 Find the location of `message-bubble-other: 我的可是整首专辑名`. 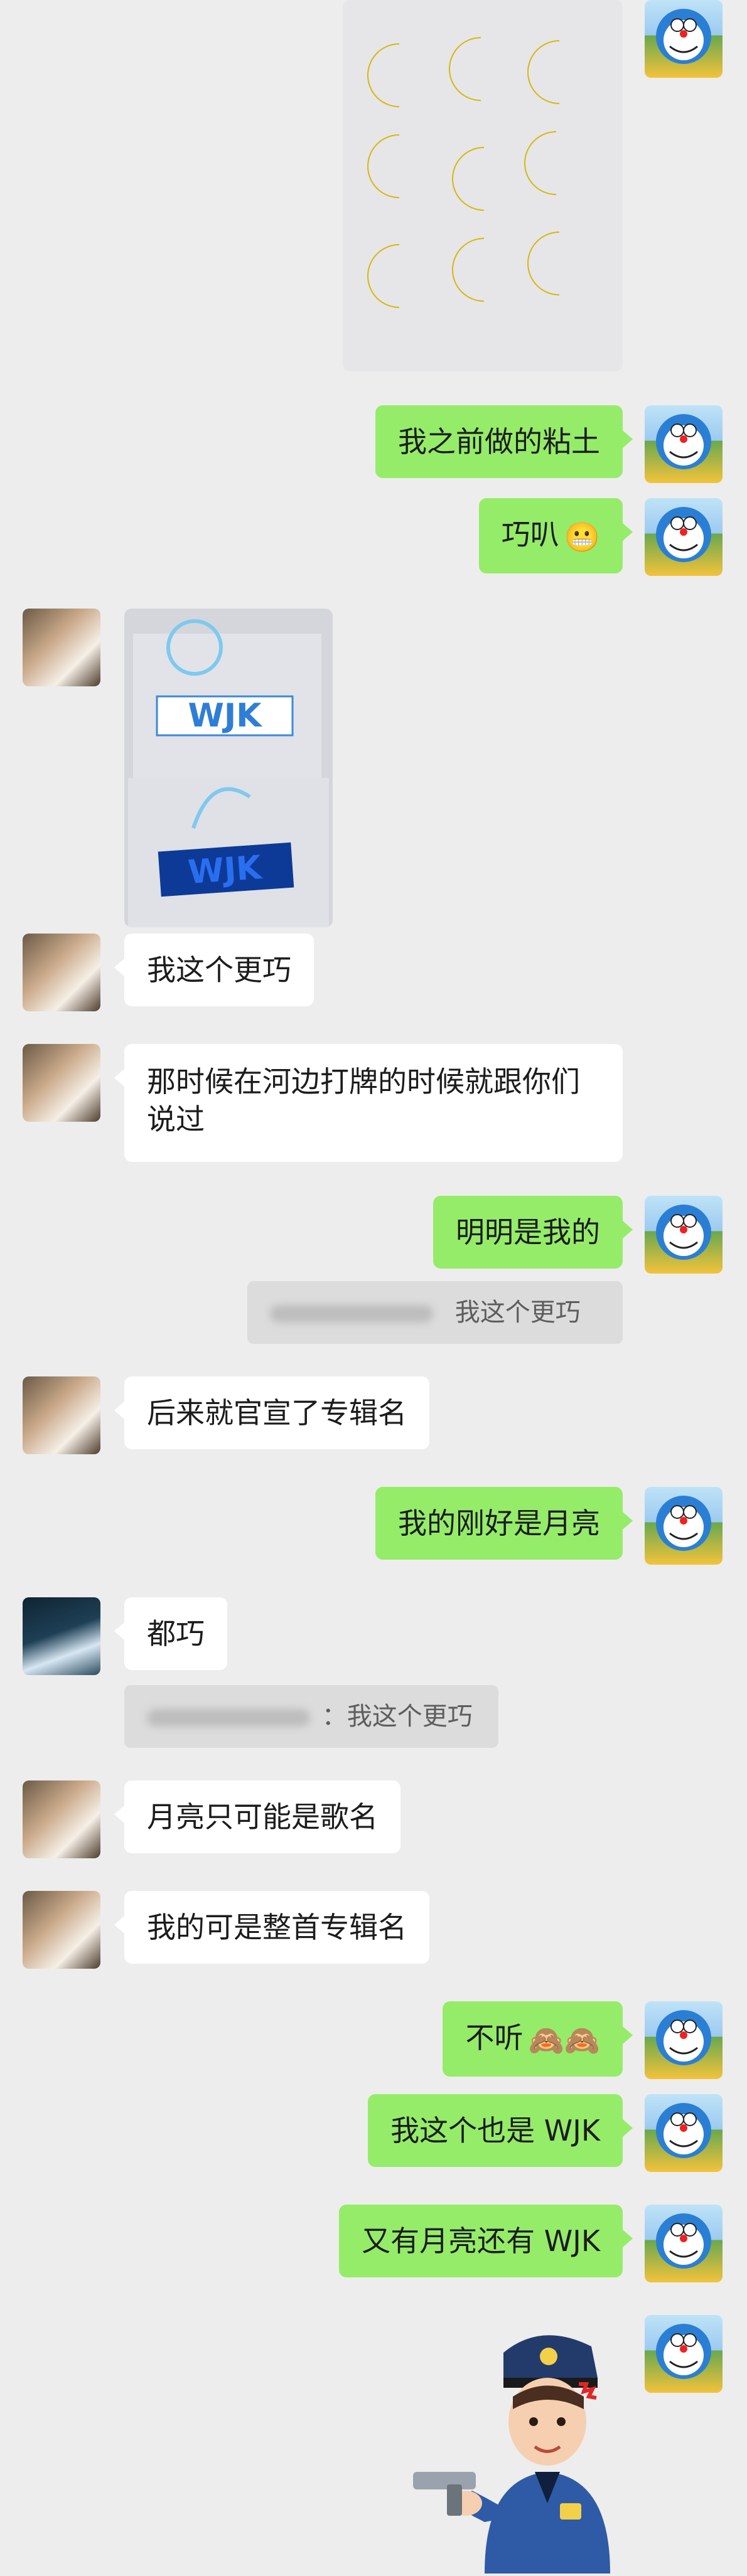

message-bubble-other: 我的可是整首专辑名 is located at coordinates (271, 1927).